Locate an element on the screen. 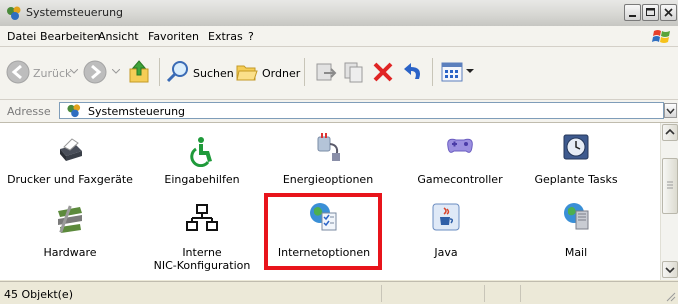 This screenshot has height=304, width=678. item-label: Hardware is located at coordinates (70, 252).